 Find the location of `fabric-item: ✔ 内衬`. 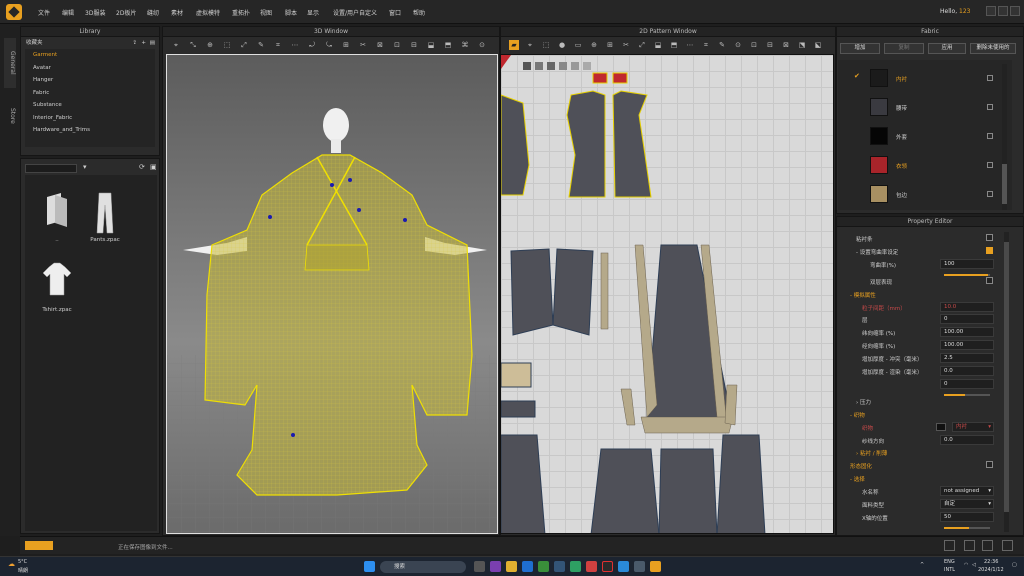

fabric-item: ✔ 内衬 is located at coordinates (918, 80).